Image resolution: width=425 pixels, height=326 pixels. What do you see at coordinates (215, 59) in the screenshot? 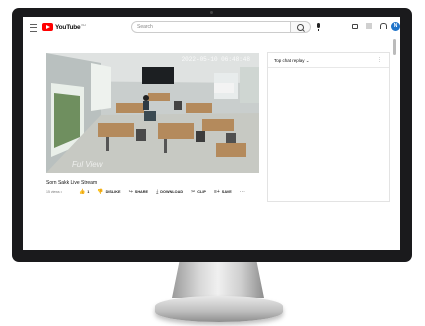
I see `video-timestamp: 2022-05-10 06:48:48` at bounding box center [215, 59].